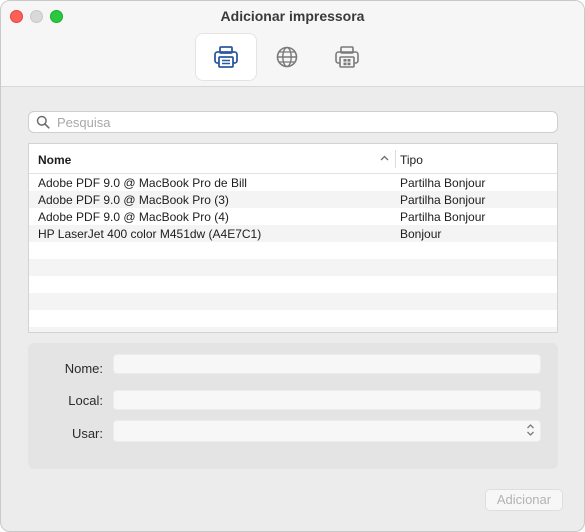 The image size is (585, 532). I want to click on printer-name: HP LaserJet 400 color M451dw (A4E7C1), so click(150, 234).